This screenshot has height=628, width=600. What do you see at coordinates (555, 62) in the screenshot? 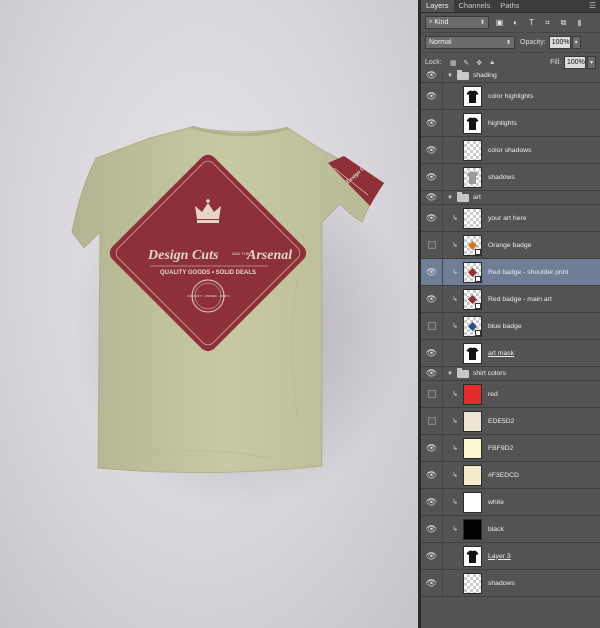
I see `fill-label: Fill:` at bounding box center [555, 62].